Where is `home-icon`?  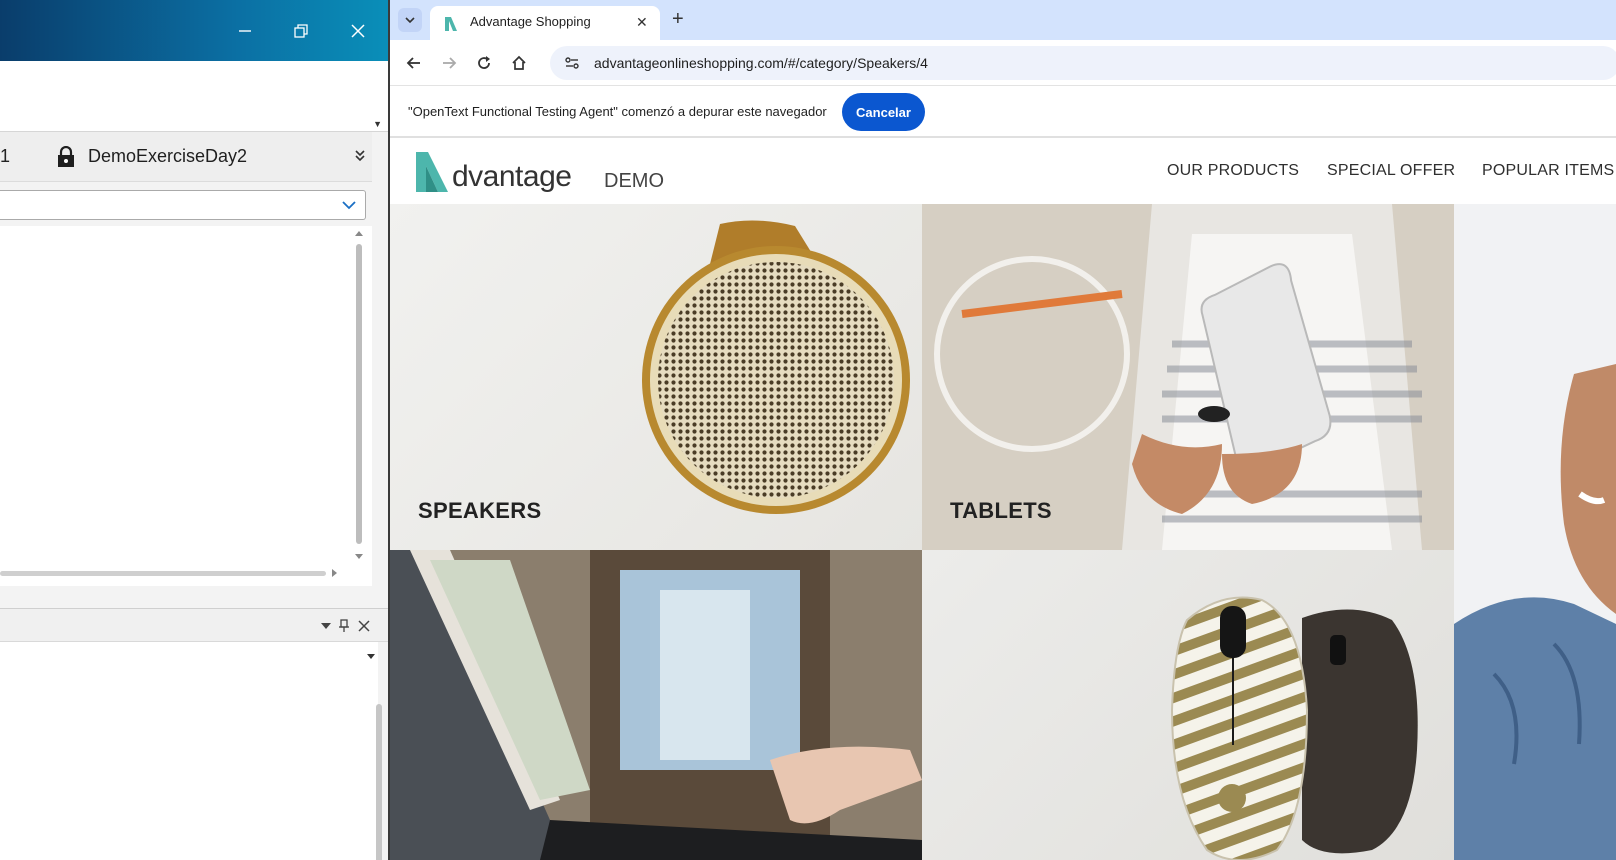
home-icon is located at coordinates (519, 62).